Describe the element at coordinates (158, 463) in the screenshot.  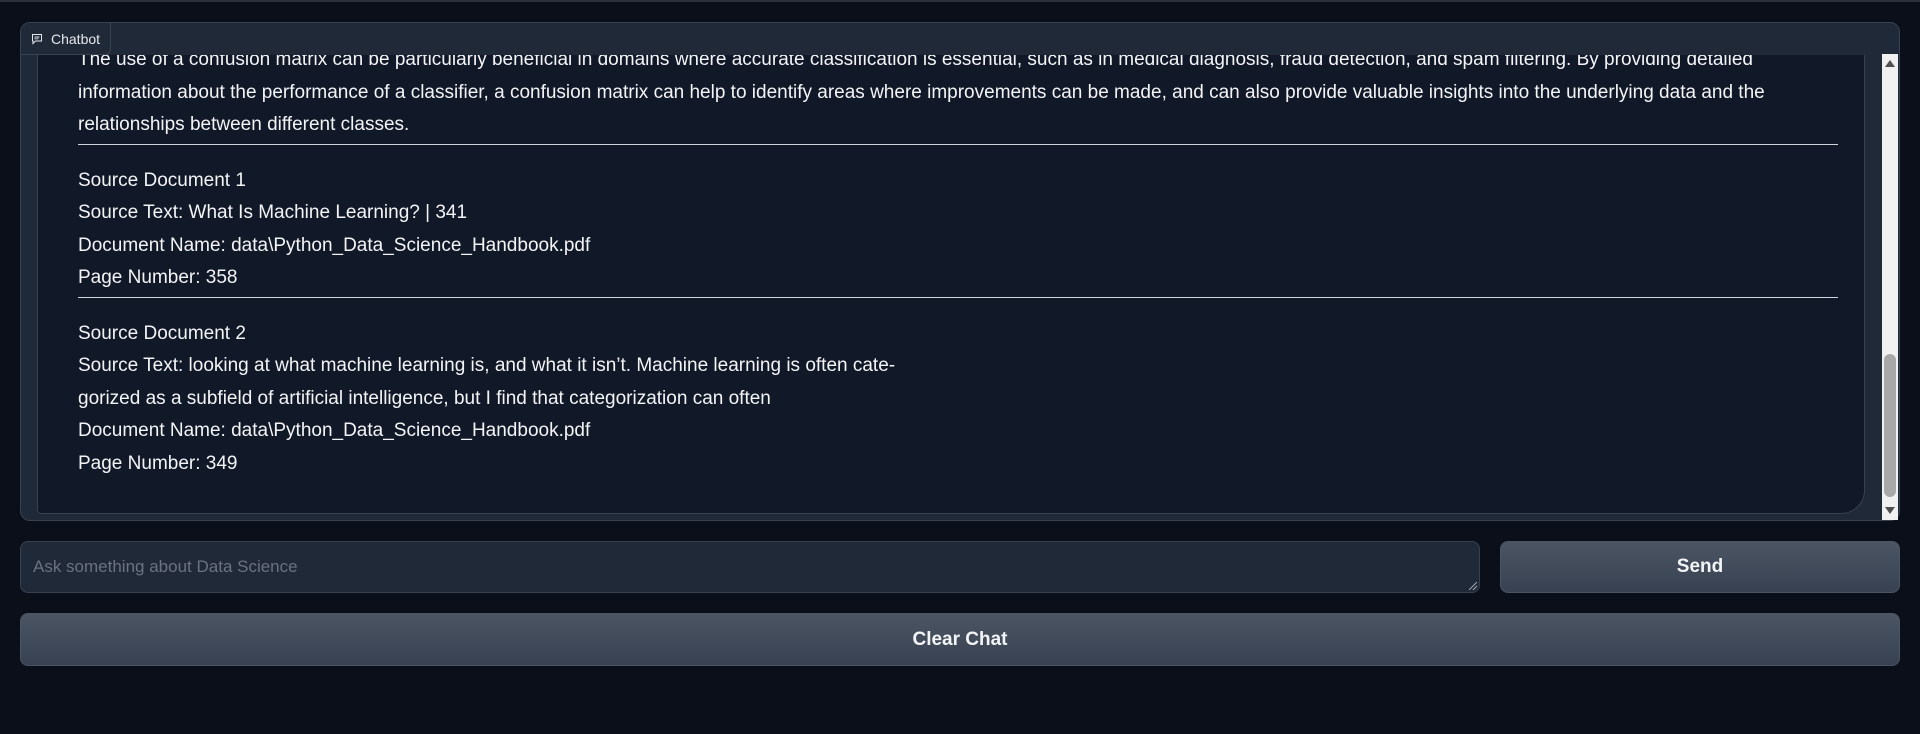
I see `page-number: Page Number: 349` at that location.